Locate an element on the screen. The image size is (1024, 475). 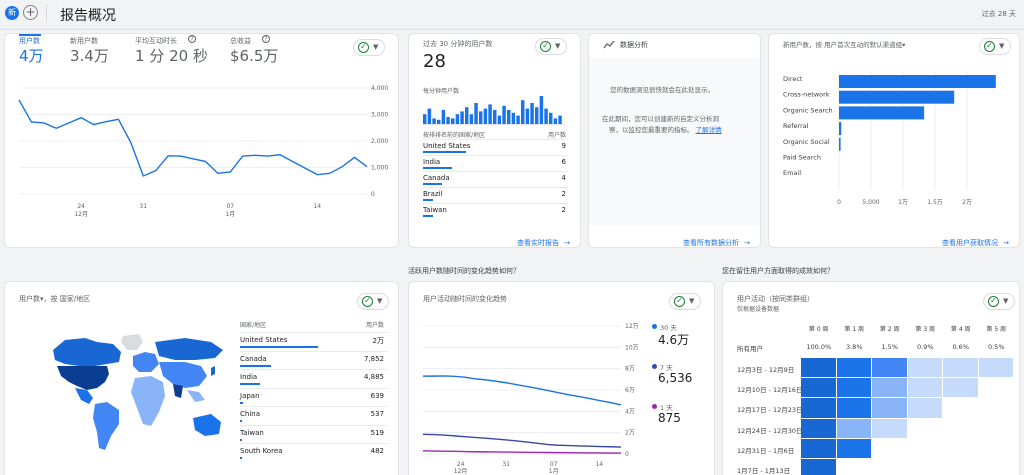
country-name: Brazil is located at coordinates (433, 194).